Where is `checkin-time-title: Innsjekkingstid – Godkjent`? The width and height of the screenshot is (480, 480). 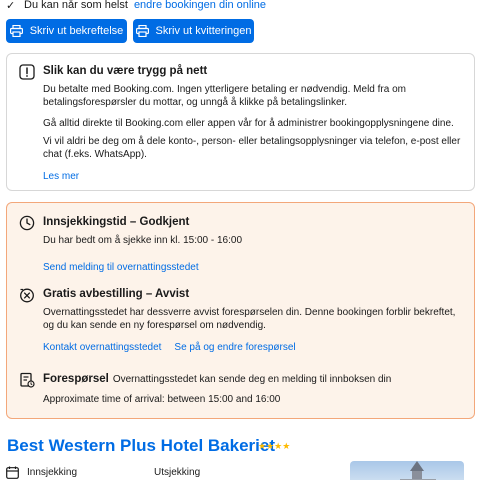
checkin-time-title: Innsjekkingstid – Godkjent is located at coordinates (116, 222).